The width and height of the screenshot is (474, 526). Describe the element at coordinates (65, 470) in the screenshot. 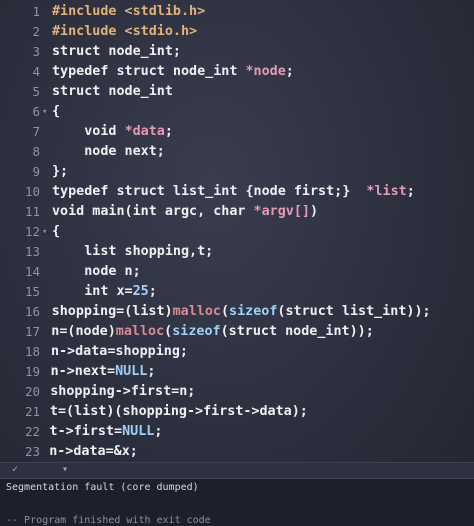

I see `chevron-down-icon: ▾` at that location.